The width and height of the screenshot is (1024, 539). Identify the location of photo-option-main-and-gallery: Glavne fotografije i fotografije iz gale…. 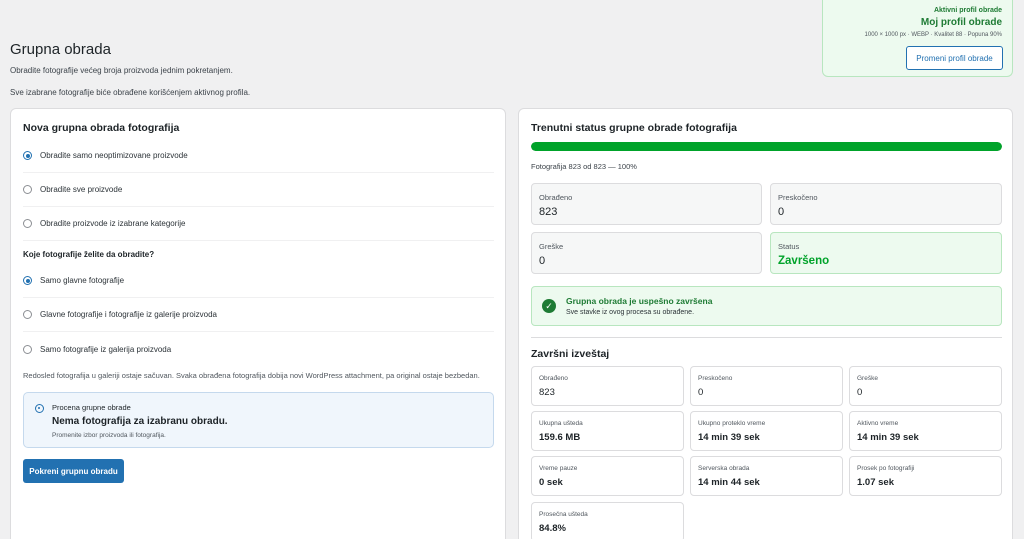
(258, 315).